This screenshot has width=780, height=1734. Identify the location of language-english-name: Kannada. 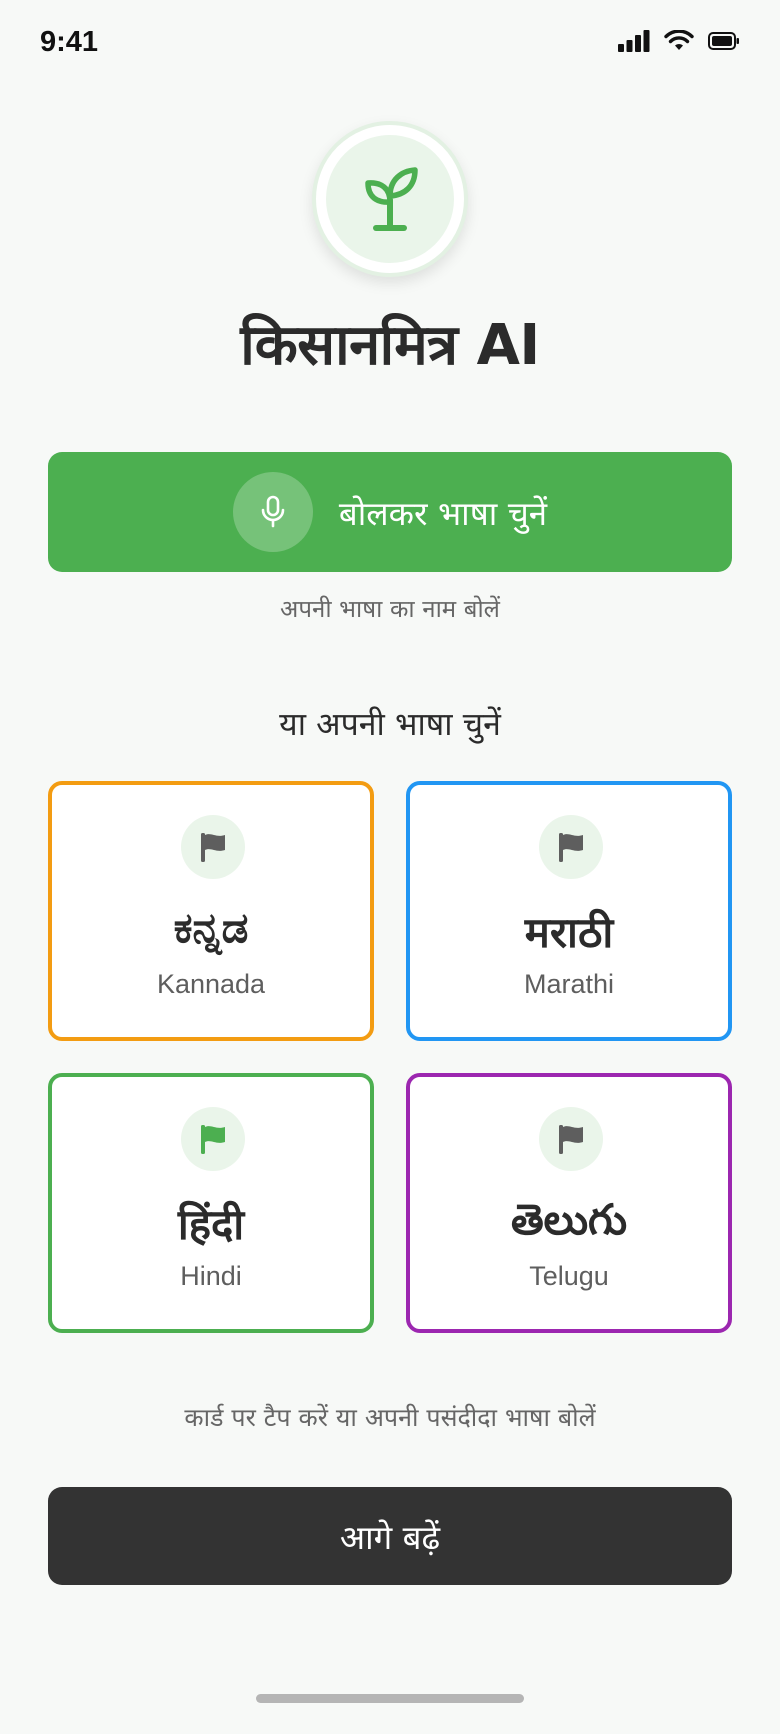
(211, 984).